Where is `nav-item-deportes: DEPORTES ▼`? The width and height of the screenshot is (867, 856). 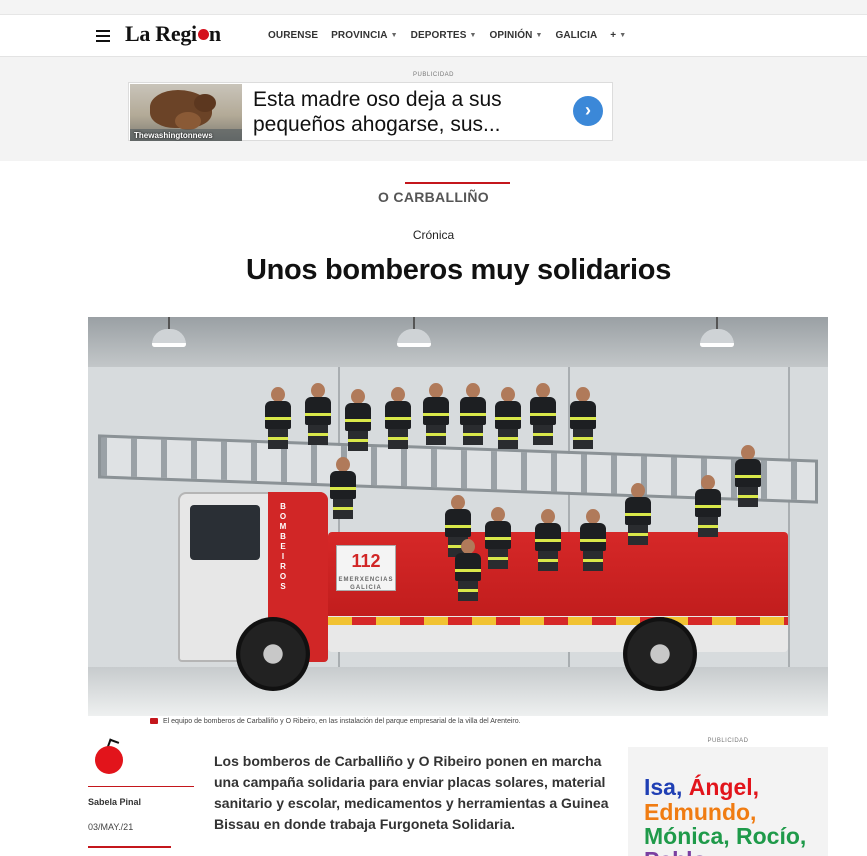 nav-item-deportes: DEPORTES ▼ is located at coordinates (444, 35).